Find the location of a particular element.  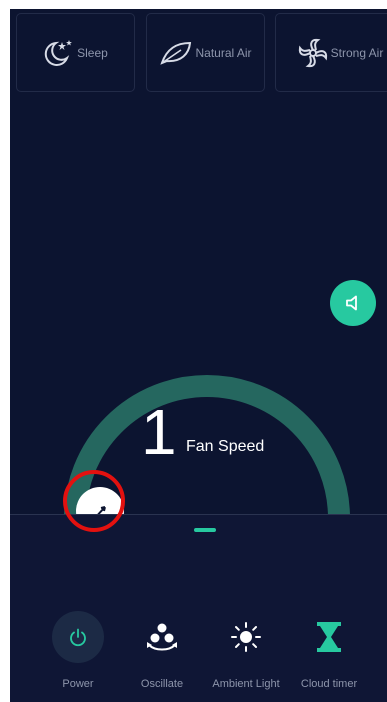

mode-natural-air-button: Natural Air is located at coordinates (205, 52).